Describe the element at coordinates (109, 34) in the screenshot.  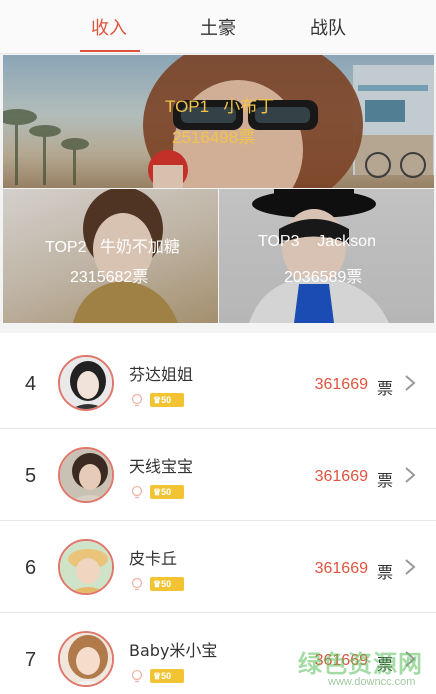
I see `tab-income: 收入` at that location.